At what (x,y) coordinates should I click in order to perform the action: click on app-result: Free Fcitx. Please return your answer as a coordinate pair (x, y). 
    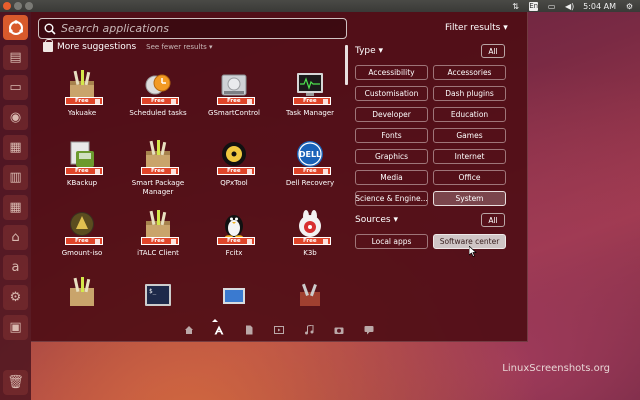
    Looking at the image, I should click on (234, 240).